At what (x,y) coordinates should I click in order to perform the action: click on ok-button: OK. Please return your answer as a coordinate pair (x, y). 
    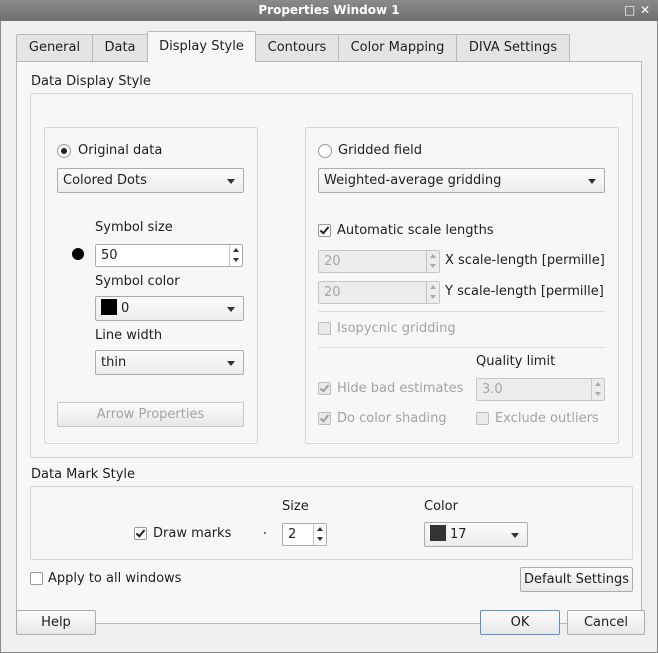
    Looking at the image, I should click on (520, 622).